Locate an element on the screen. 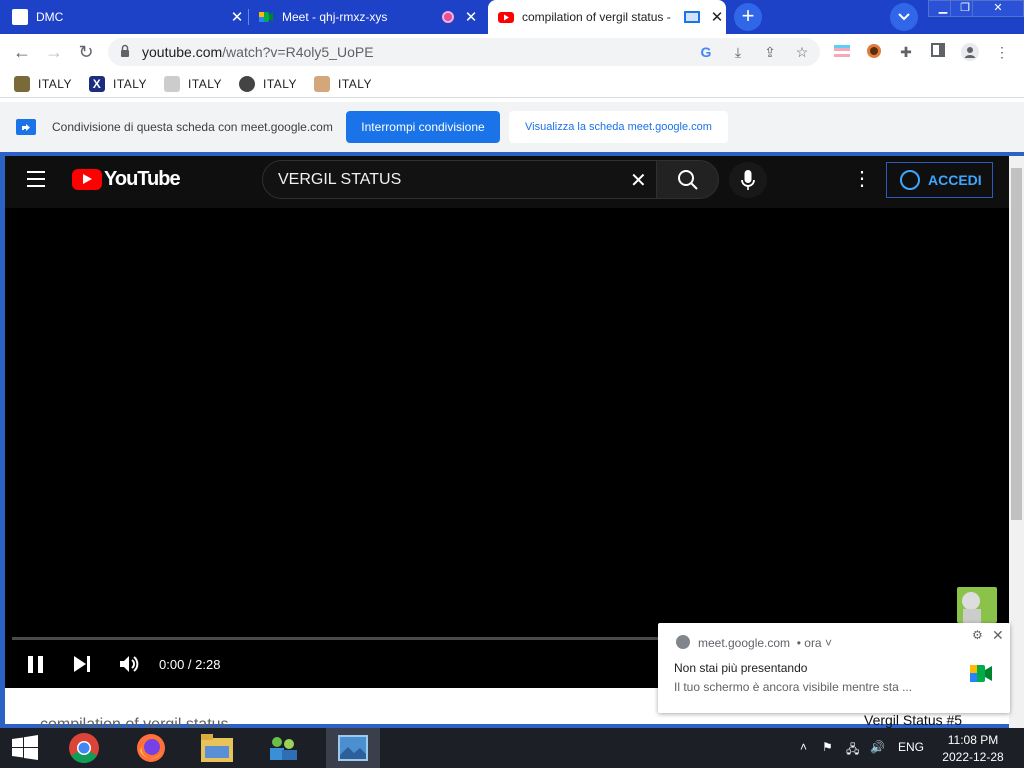 The height and width of the screenshot is (768, 1024). cartoon-face-icon is located at coordinates (322, 84).